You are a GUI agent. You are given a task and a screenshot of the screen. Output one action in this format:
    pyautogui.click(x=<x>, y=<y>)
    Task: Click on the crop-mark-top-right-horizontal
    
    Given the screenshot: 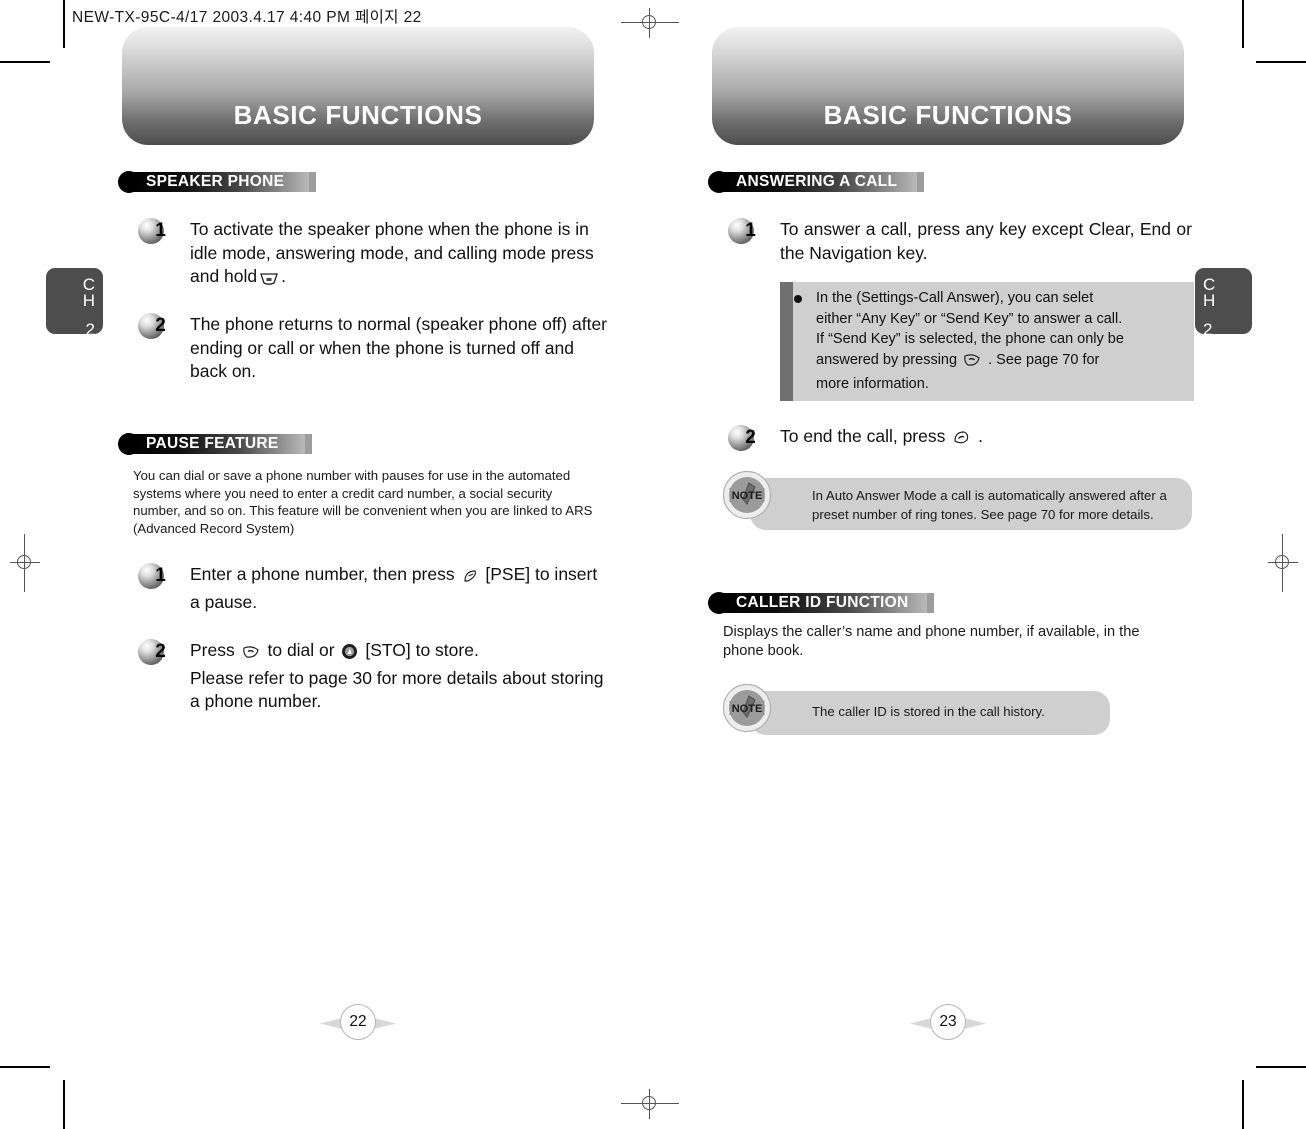 What is the action you would take?
    pyautogui.click(x=1281, y=62)
    